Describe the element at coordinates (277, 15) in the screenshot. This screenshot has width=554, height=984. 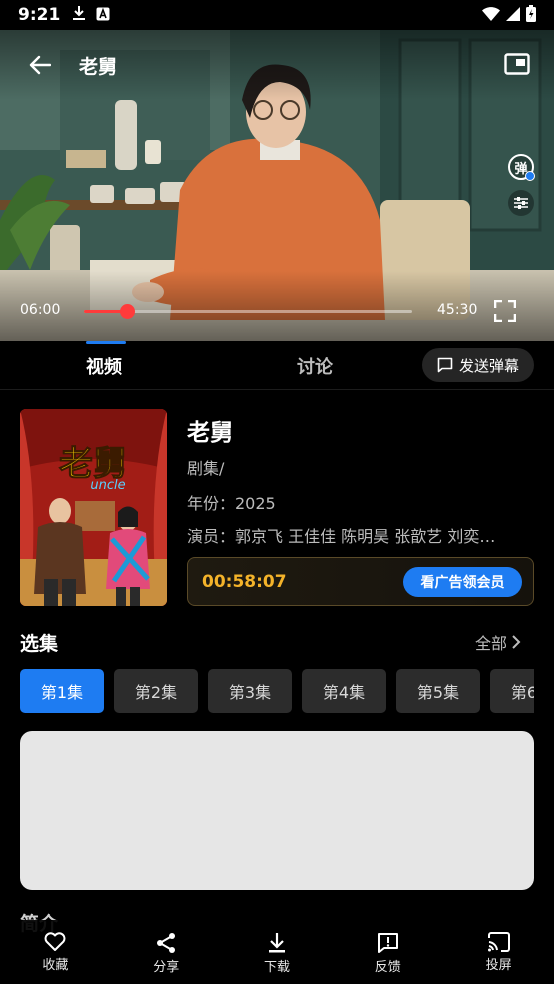
I see `status-bar: 9:21` at that location.